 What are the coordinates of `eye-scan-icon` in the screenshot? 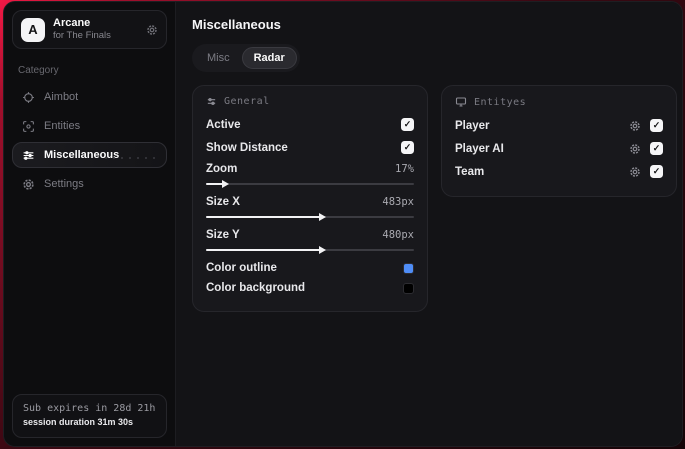 It's located at (28, 126).